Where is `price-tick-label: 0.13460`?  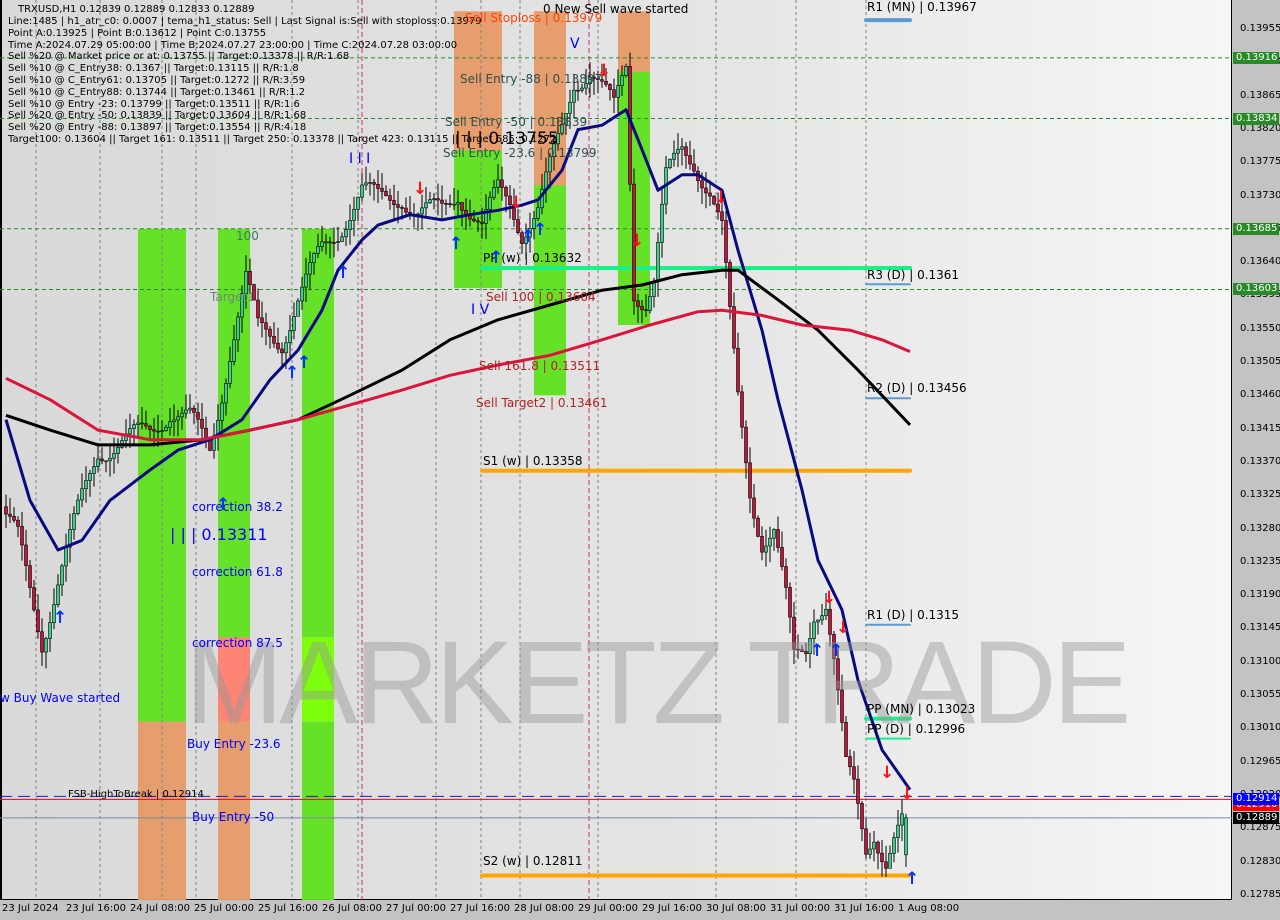
price-tick-label: 0.13460 is located at coordinates (1260, 395).